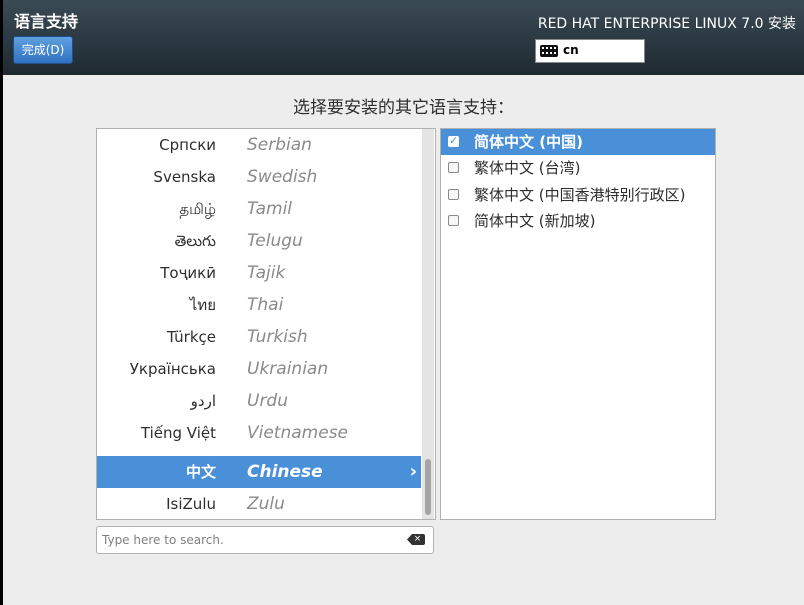 The width and height of the screenshot is (804, 605). Describe the element at coordinates (252, 540) in the screenshot. I see `search-input` at that location.